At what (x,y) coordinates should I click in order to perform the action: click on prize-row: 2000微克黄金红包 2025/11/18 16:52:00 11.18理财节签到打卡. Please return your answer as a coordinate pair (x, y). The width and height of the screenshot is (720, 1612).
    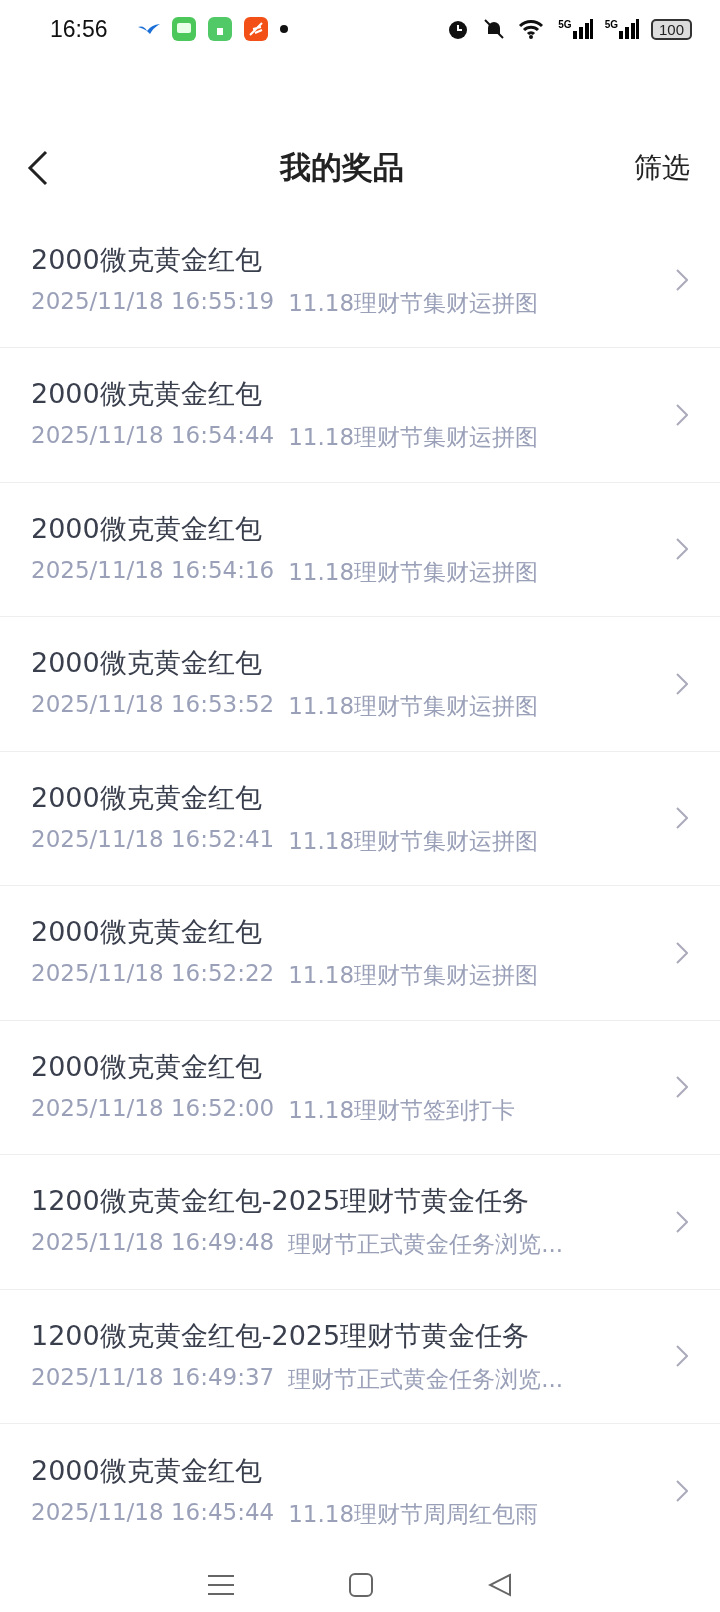
    Looking at the image, I should click on (360, 1088).